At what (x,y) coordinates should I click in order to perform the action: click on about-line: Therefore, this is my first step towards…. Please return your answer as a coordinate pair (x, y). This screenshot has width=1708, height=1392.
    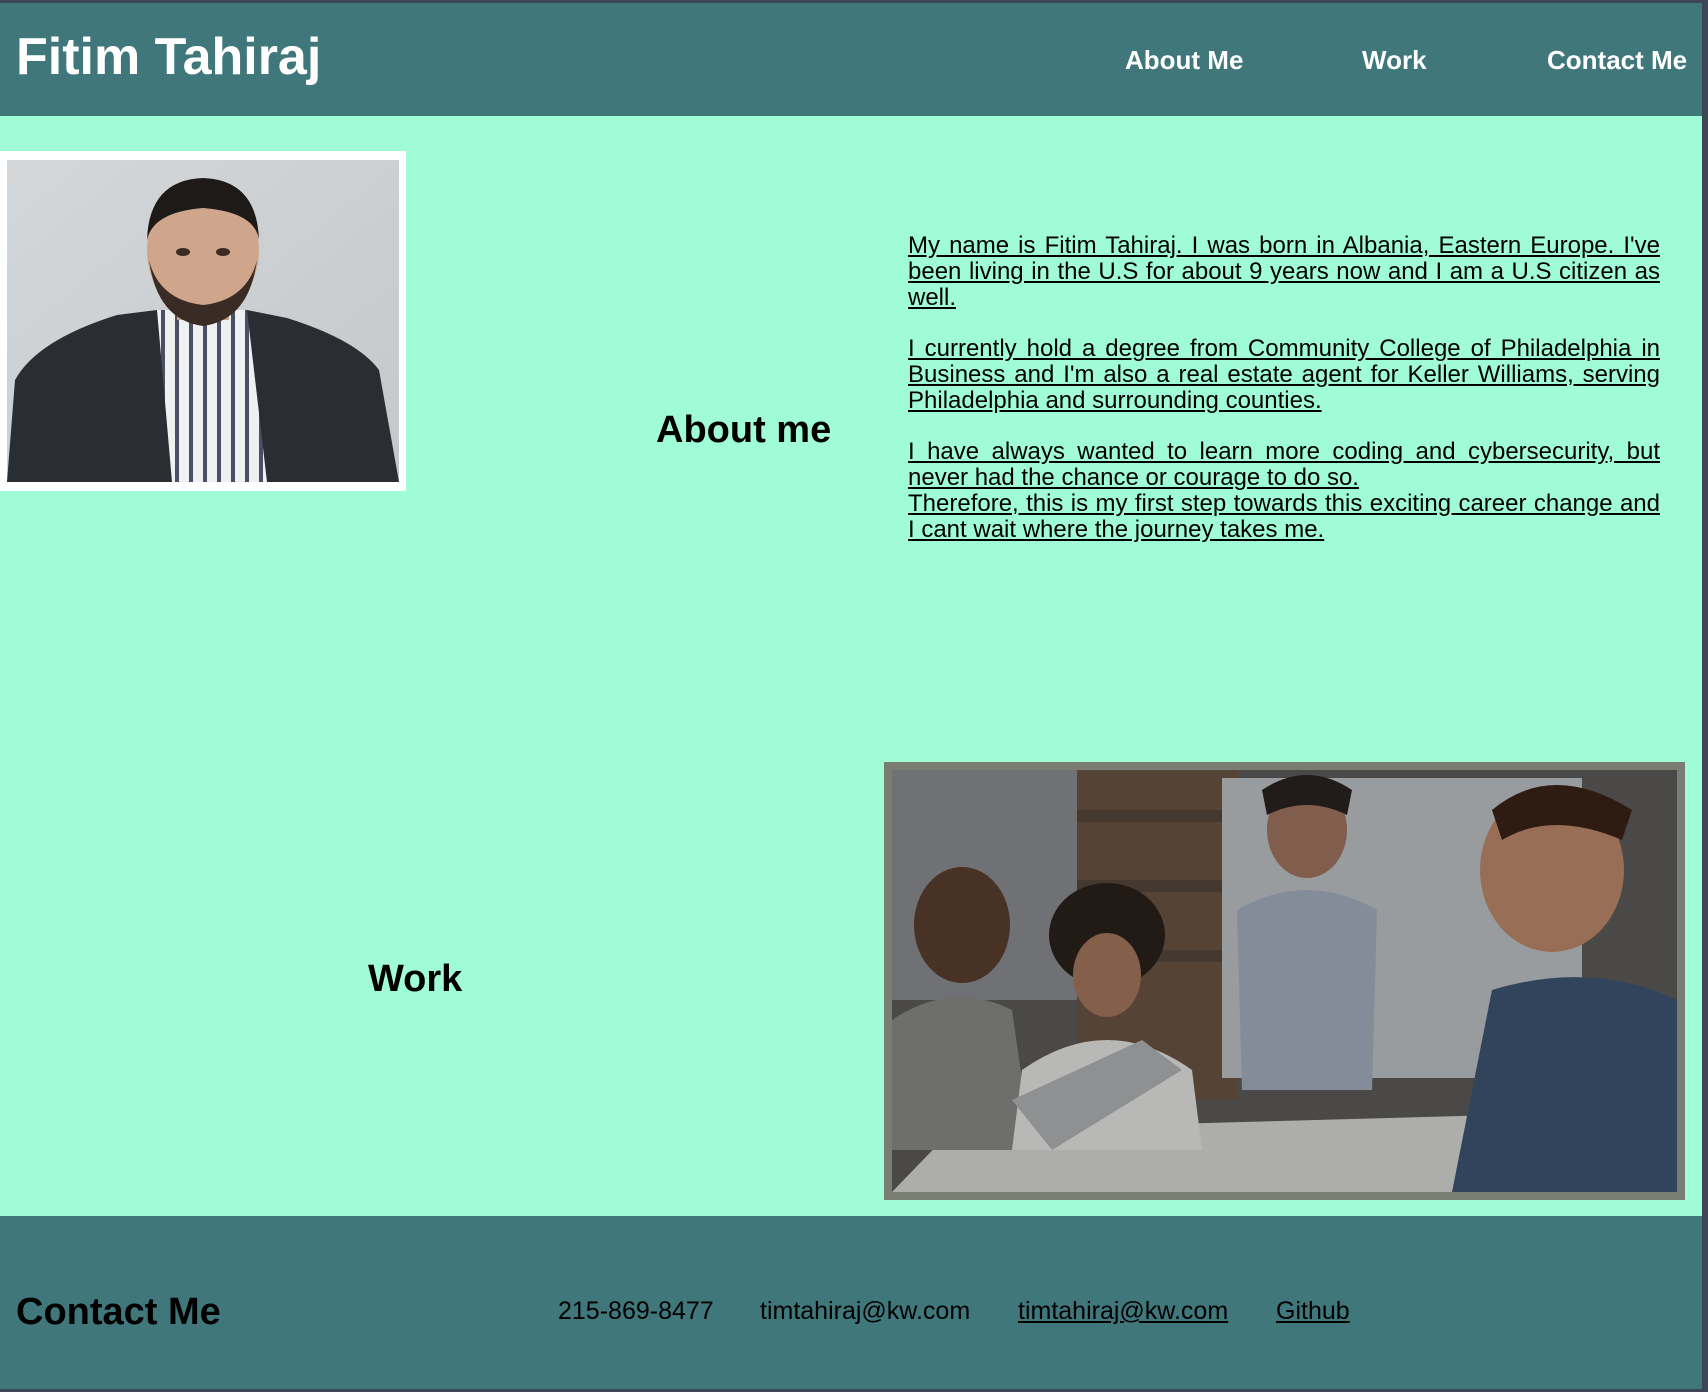
    Looking at the image, I should click on (1284, 516).